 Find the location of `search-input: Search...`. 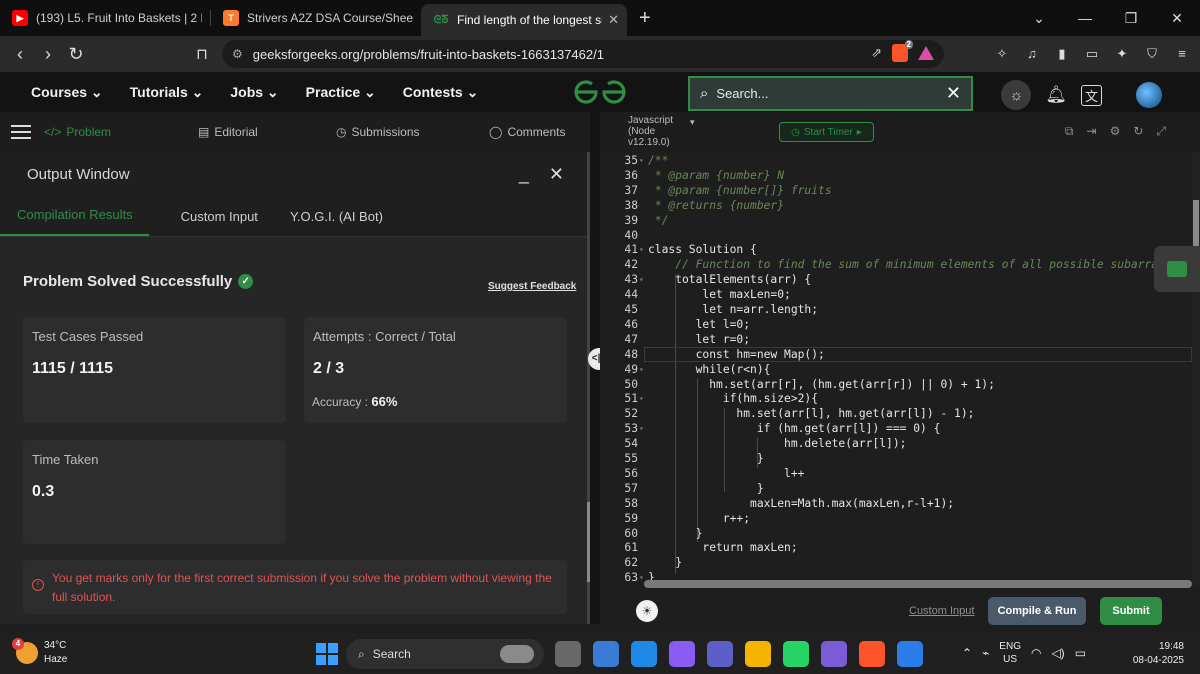

search-input: Search... is located at coordinates (742, 93).